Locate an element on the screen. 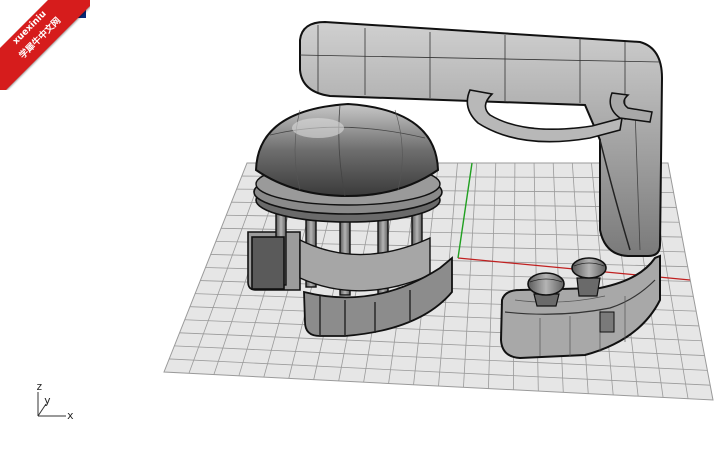 Image resolution: width=717 pixels, height=453 pixels. axis-z-label: z is located at coordinates (39, 386).